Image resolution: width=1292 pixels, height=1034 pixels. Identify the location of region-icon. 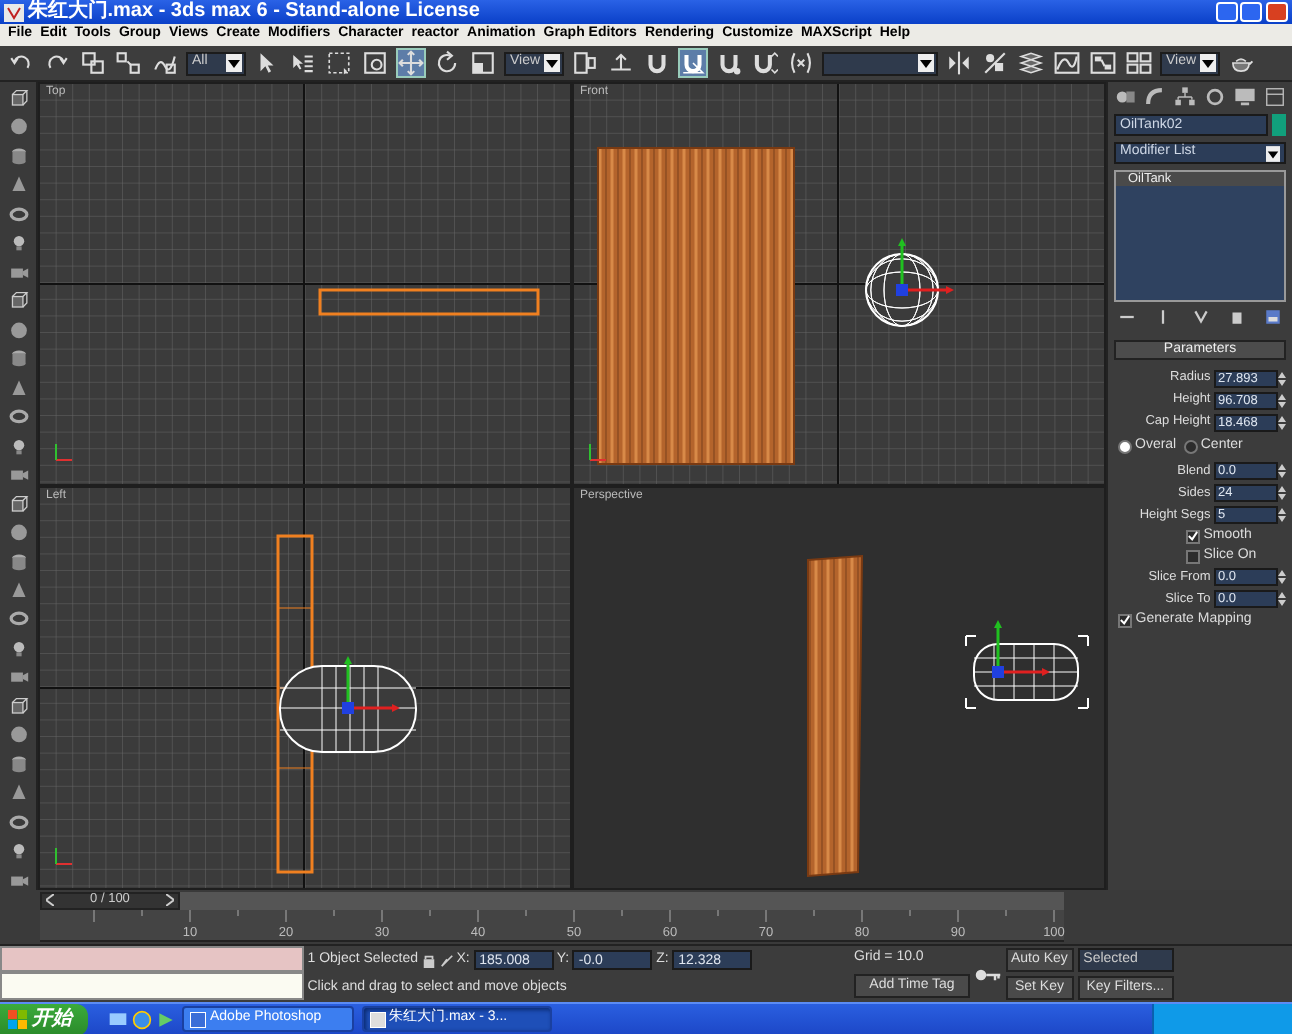
(339, 63).